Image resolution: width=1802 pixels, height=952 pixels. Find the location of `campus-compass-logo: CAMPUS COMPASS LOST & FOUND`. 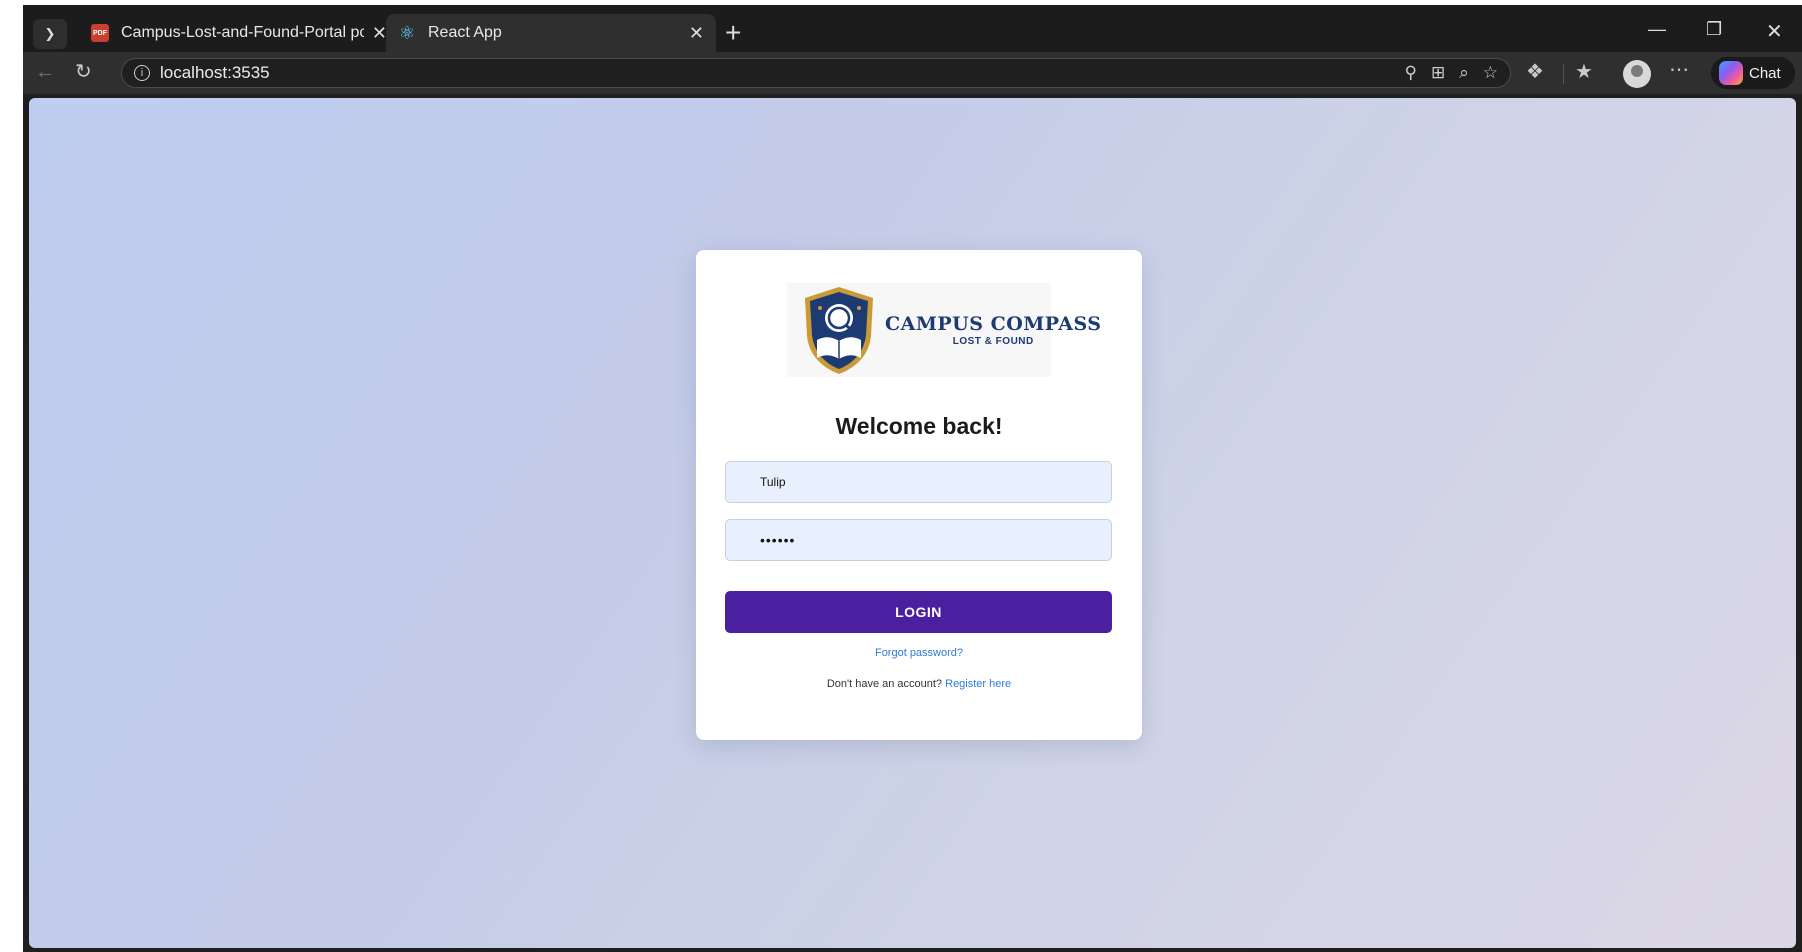

campus-compass-logo: CAMPUS COMPASS LOST & FOUND is located at coordinates (944, 330).